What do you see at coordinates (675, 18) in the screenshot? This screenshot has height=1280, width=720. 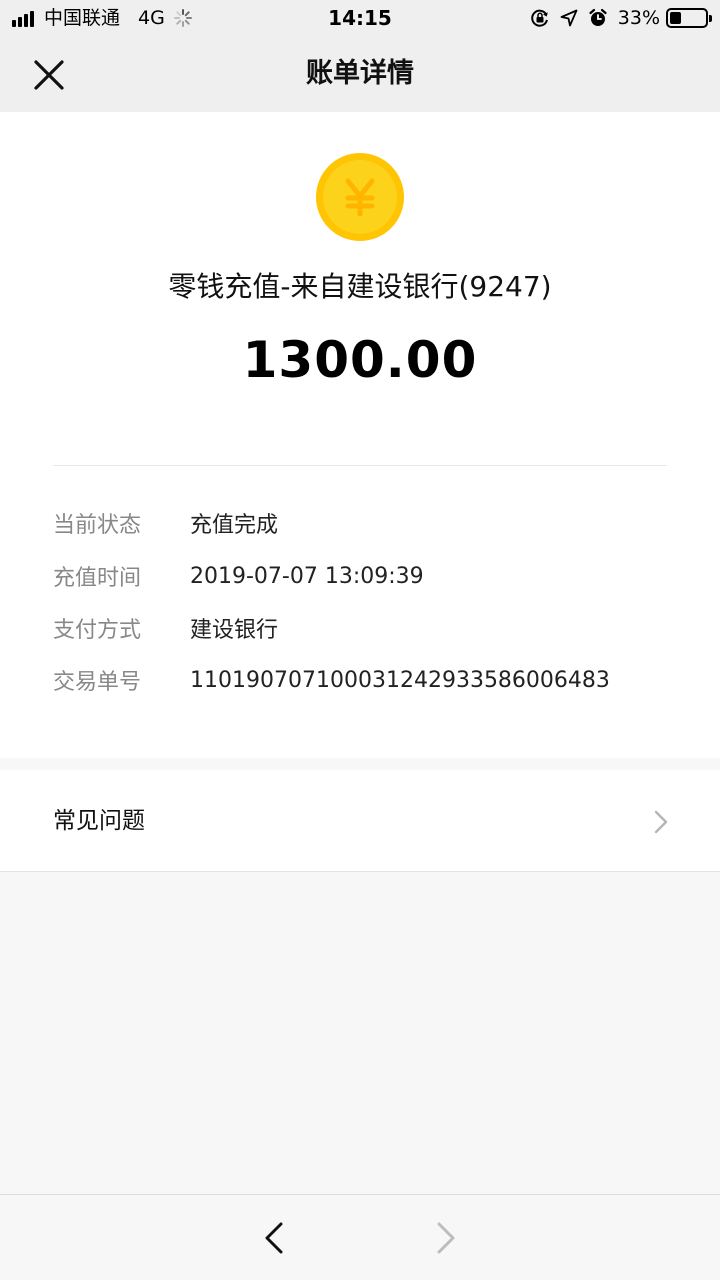 I see `battery-level` at bounding box center [675, 18].